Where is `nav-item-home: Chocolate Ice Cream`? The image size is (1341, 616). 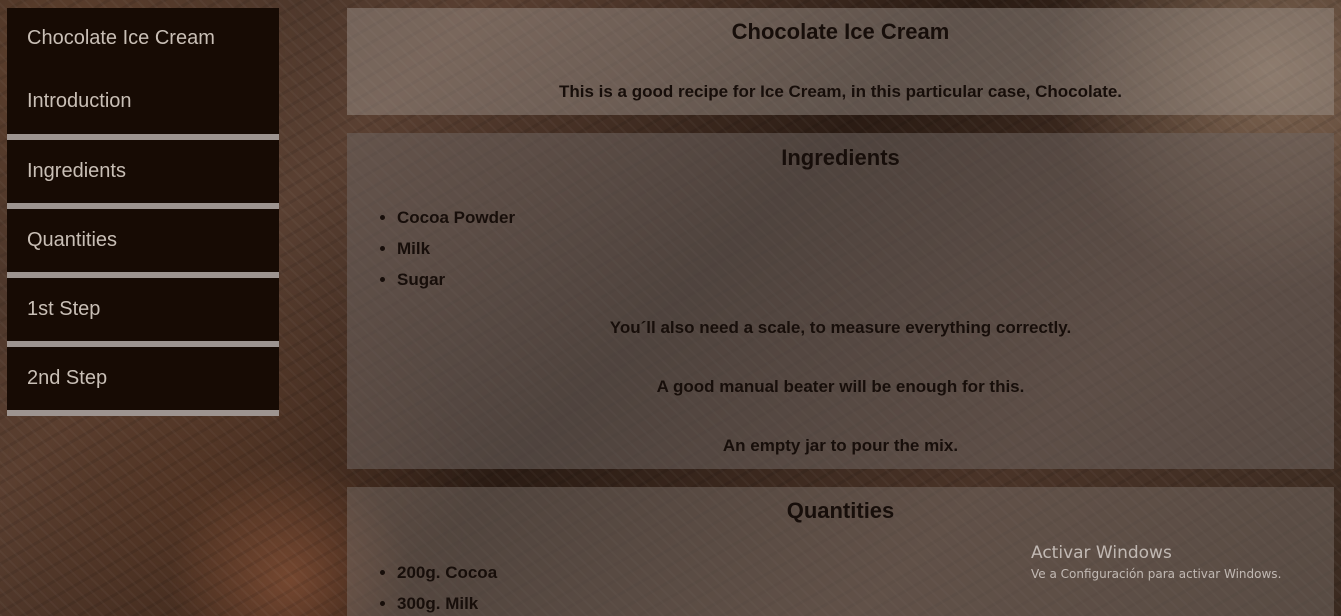
nav-item-home: Chocolate Ice Cream is located at coordinates (153, 58).